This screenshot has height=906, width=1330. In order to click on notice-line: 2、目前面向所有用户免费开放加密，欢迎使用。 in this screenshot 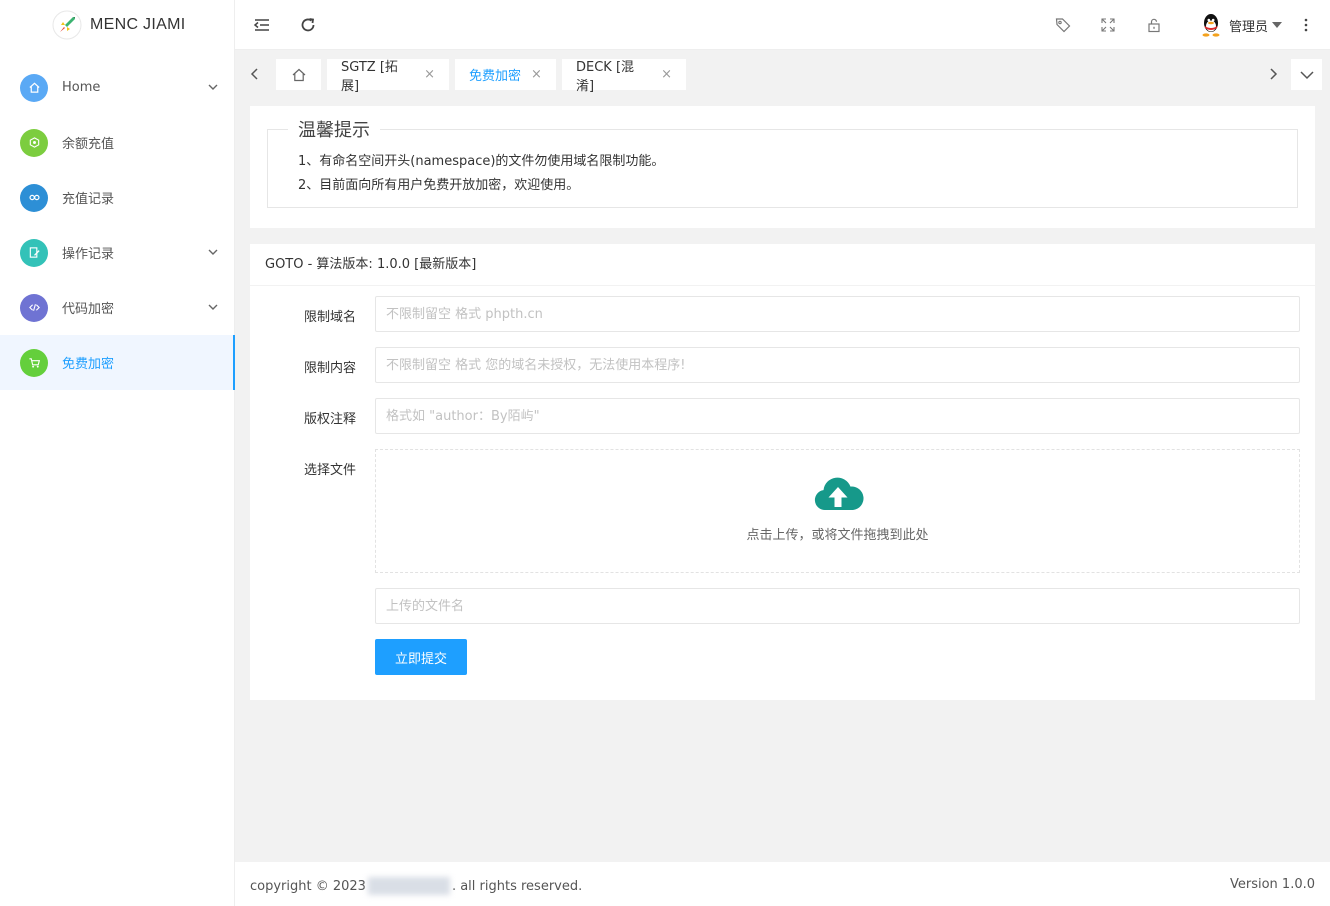, I will do `click(439, 185)`.